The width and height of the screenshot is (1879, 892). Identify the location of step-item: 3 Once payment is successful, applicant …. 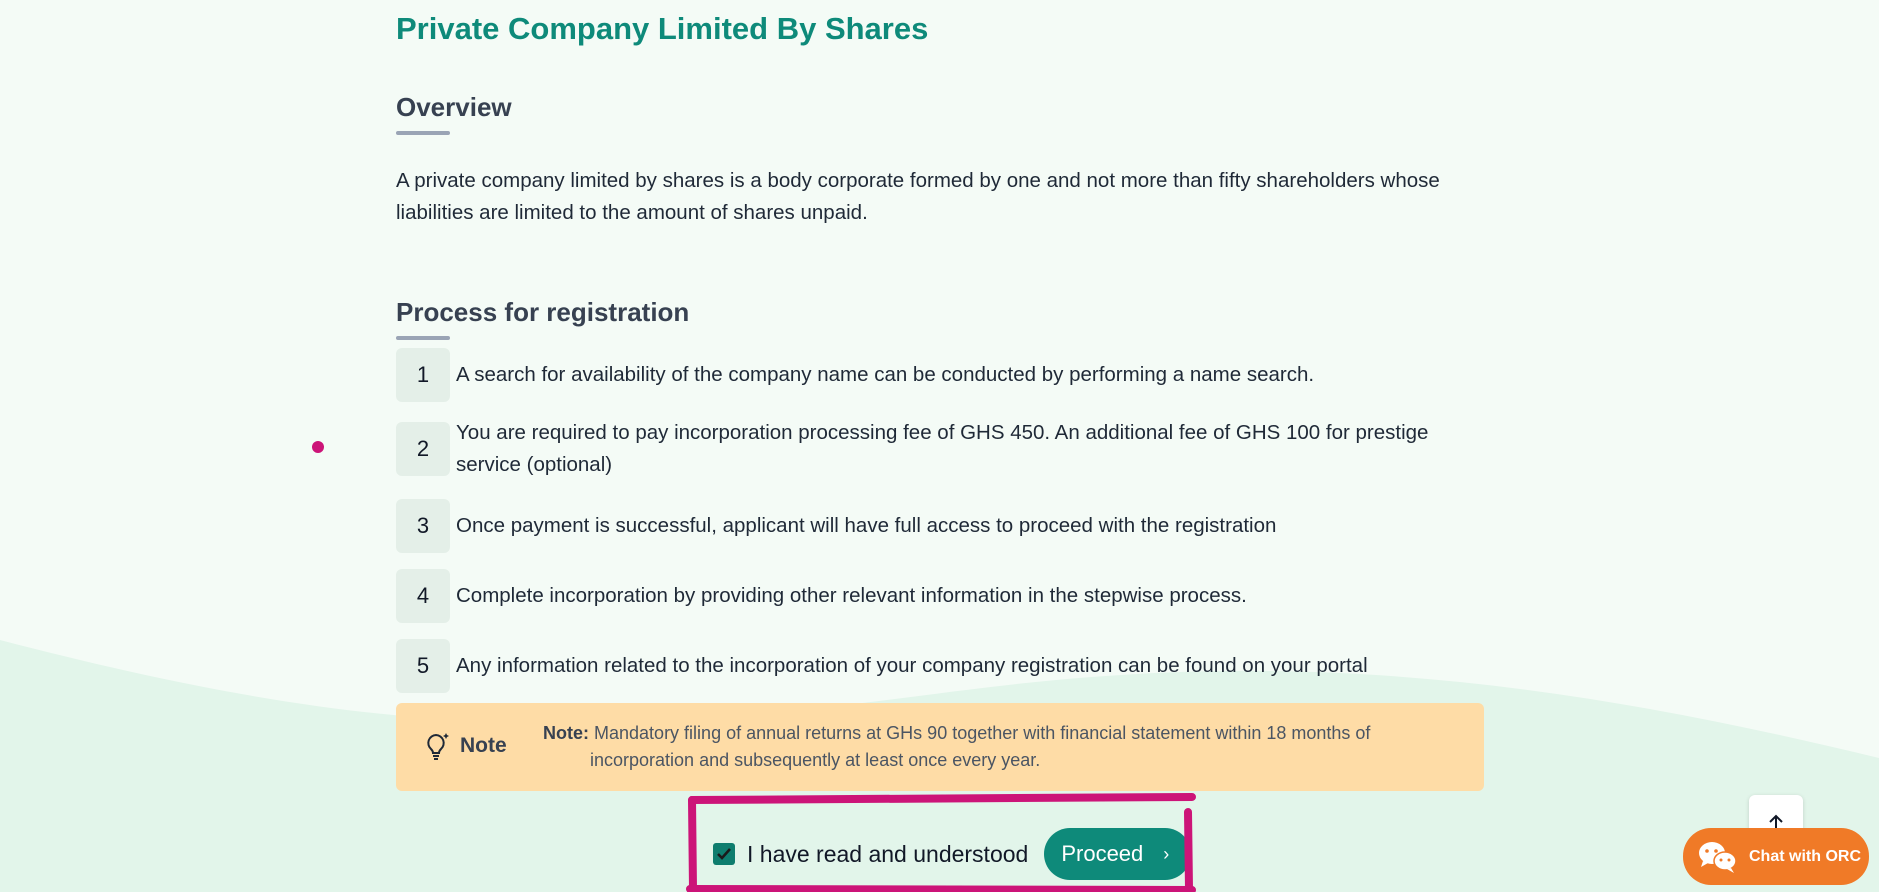
(946, 526).